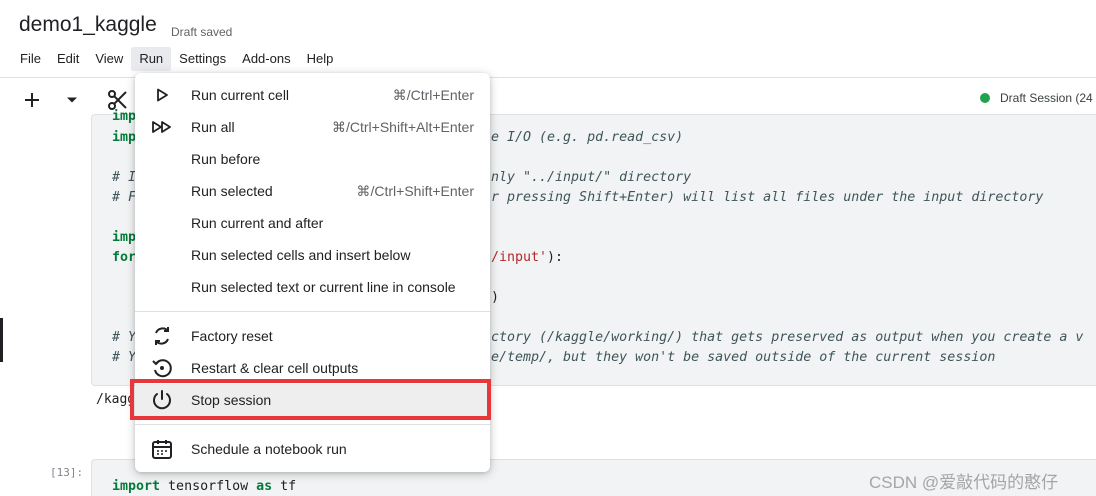 The image size is (1096, 496). I want to click on menu-run-all: Run all ⌘/Ctrl+Shift+Alt+Enter, so click(312, 127).